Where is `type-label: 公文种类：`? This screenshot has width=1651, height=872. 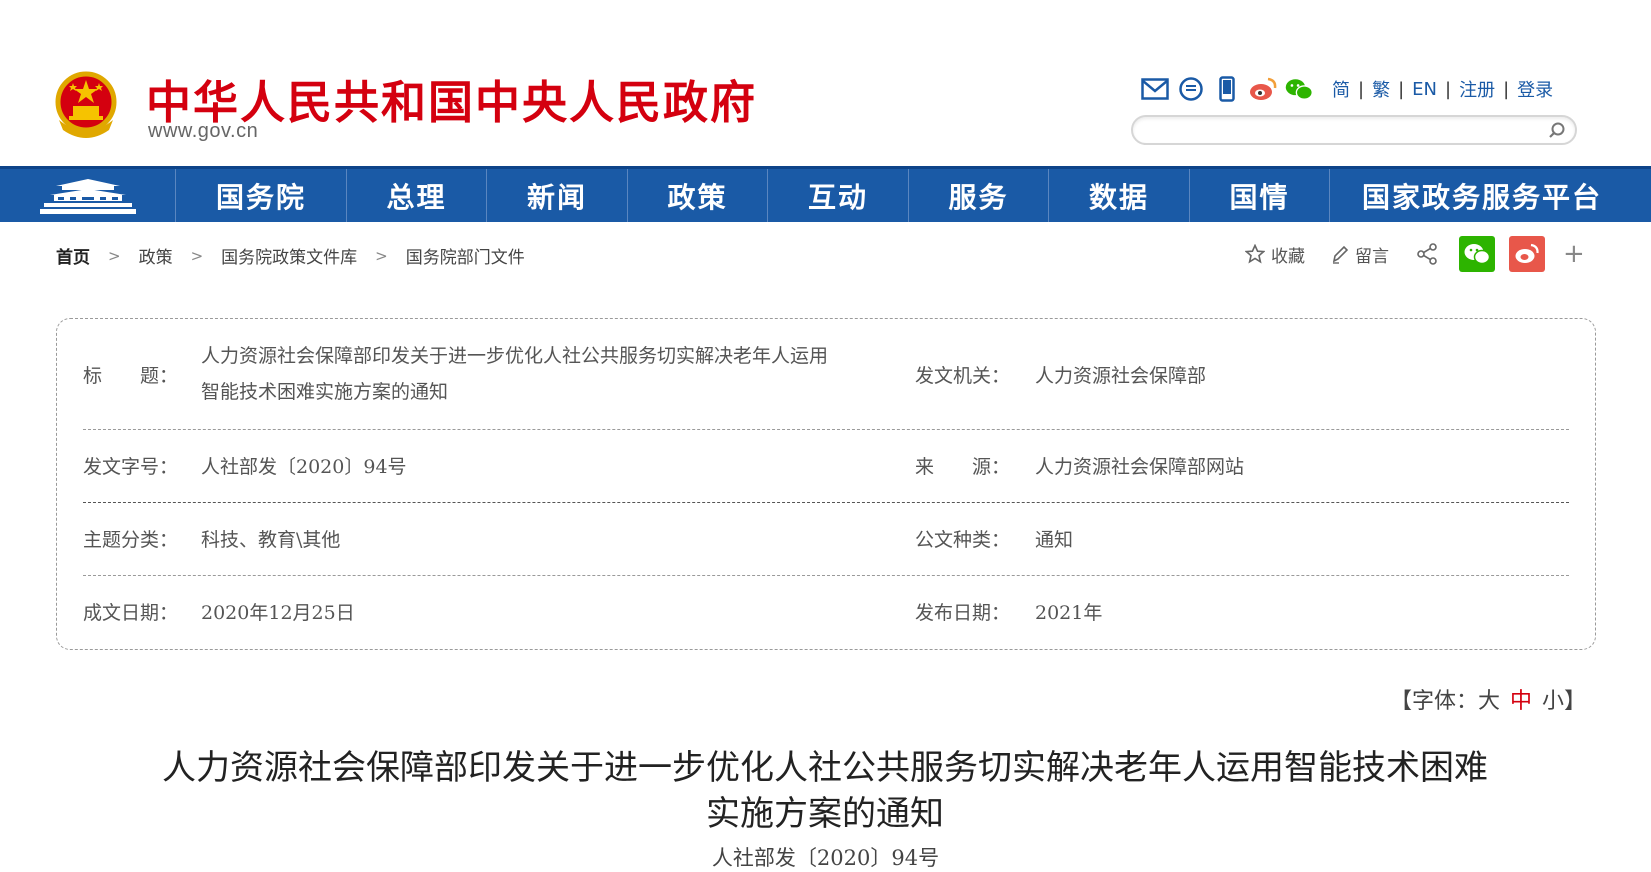 type-label: 公文种类： is located at coordinates (963, 540).